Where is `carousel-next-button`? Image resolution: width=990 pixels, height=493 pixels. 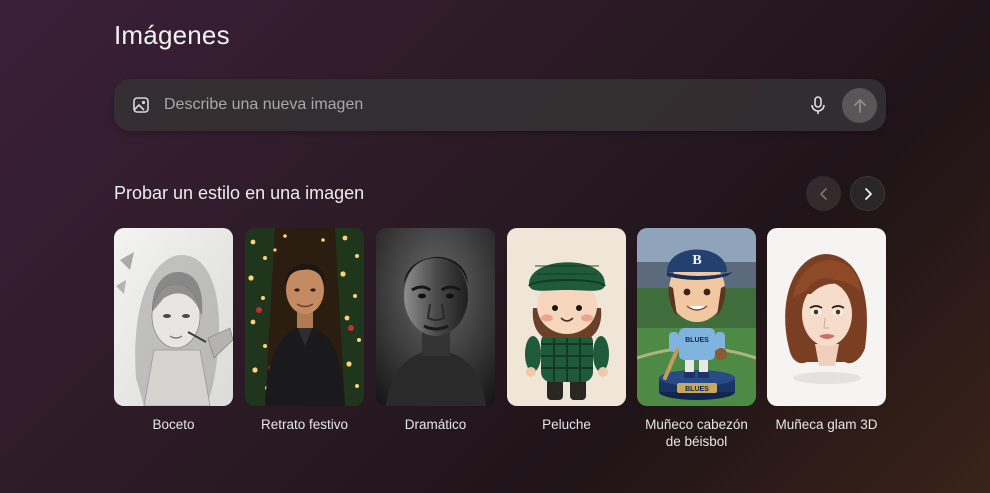
carousel-next-button is located at coordinates (867, 193).